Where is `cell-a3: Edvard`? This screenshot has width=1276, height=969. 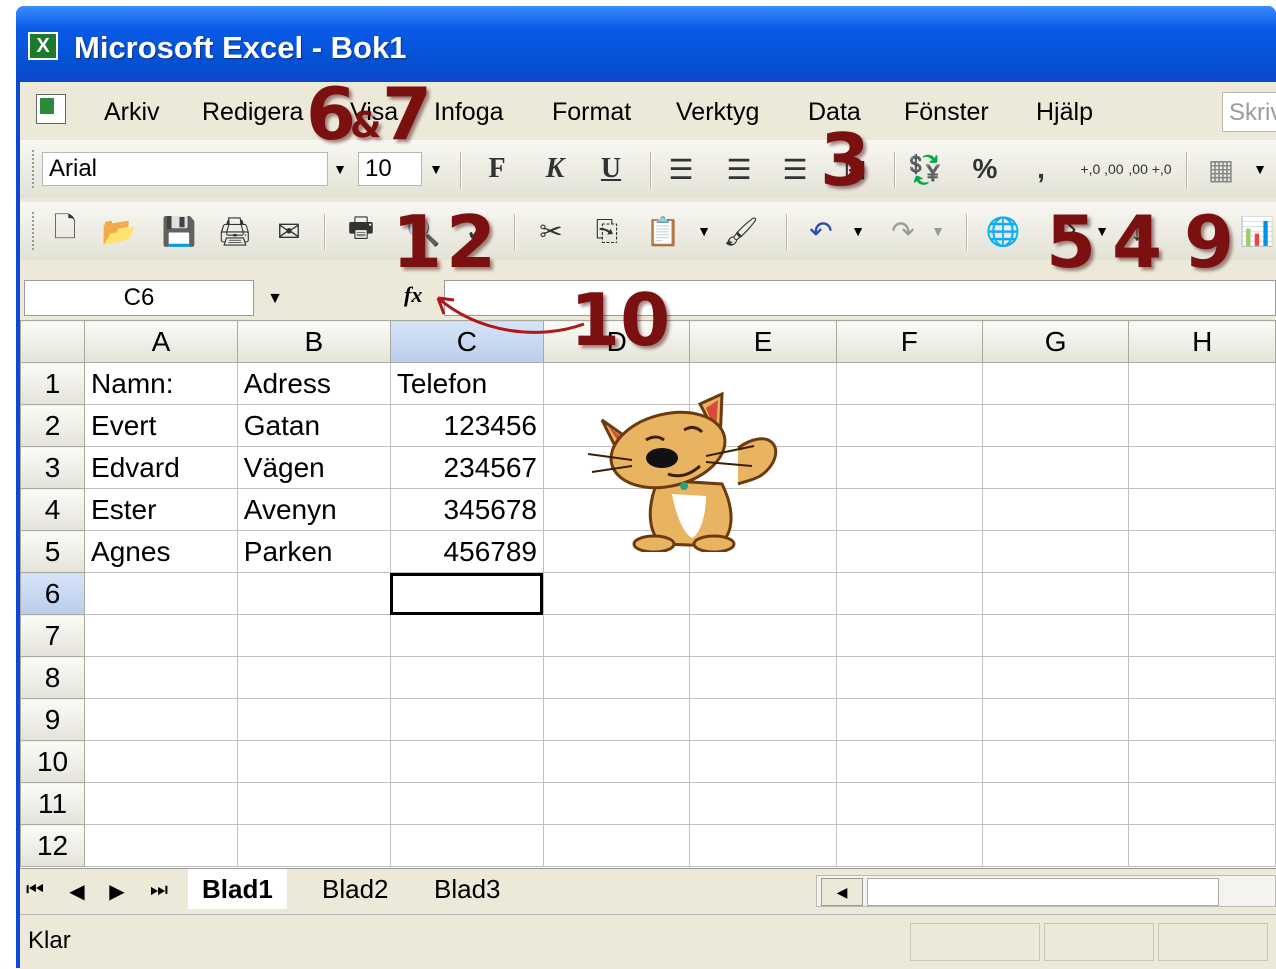 cell-a3: Edvard is located at coordinates (161, 467).